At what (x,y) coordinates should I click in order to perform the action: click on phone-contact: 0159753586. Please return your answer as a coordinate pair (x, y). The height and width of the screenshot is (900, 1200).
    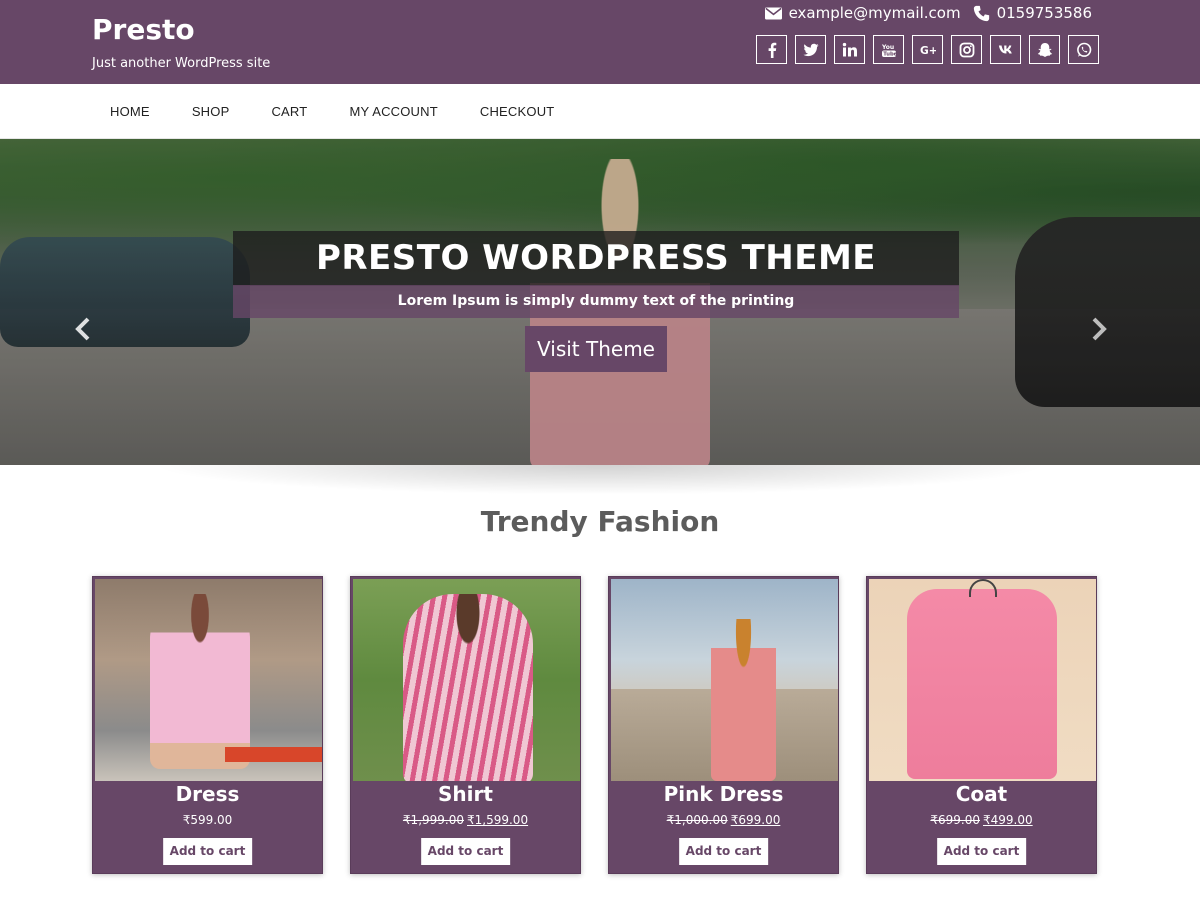
    Looking at the image, I should click on (1032, 13).